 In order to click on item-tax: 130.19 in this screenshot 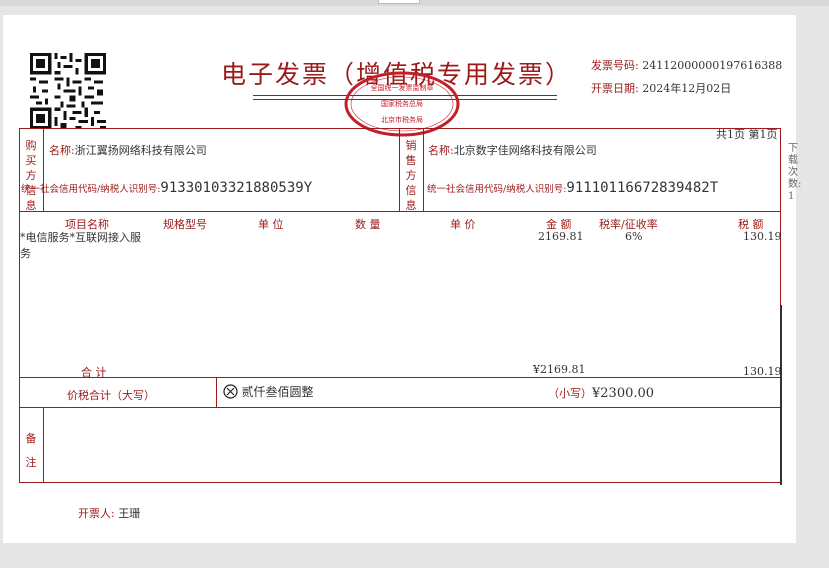, I will do `click(762, 236)`.